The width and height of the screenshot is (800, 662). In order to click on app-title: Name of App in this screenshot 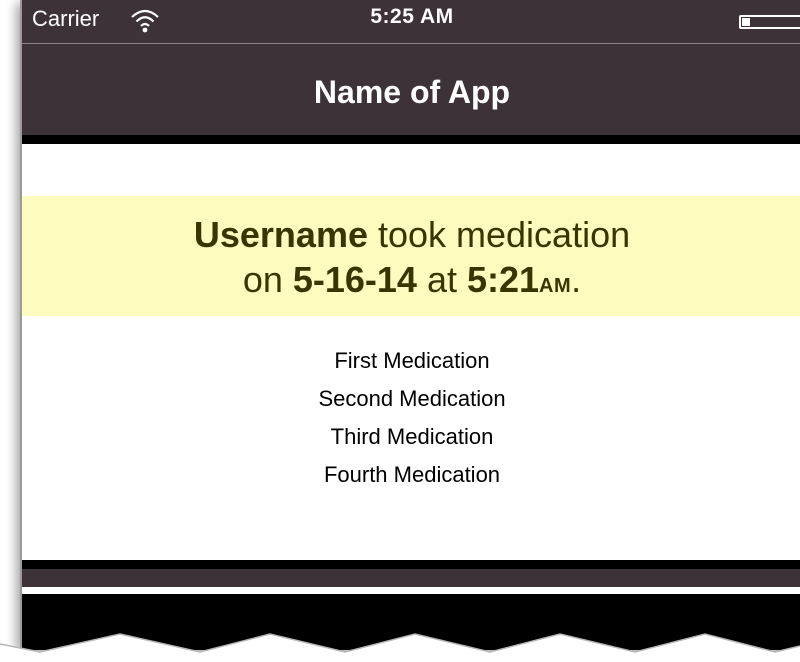, I will do `click(412, 92)`.